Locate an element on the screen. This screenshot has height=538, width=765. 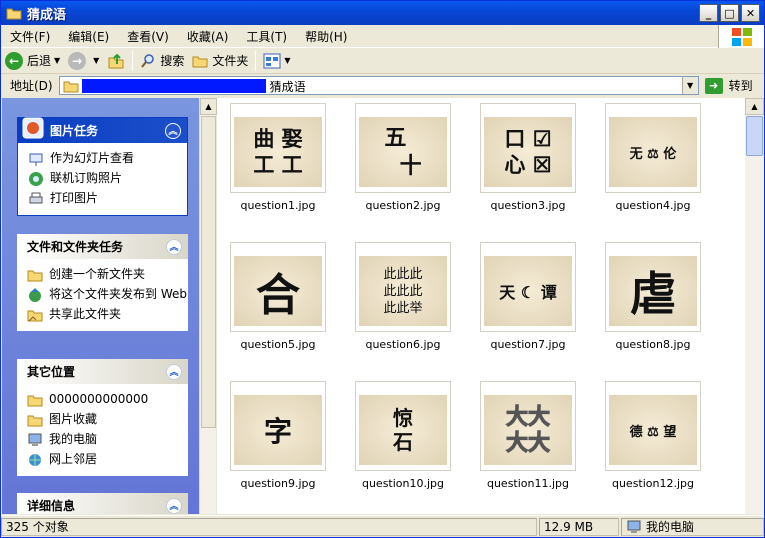
thumbnail: 大大 大大 is located at coordinates (528, 426).